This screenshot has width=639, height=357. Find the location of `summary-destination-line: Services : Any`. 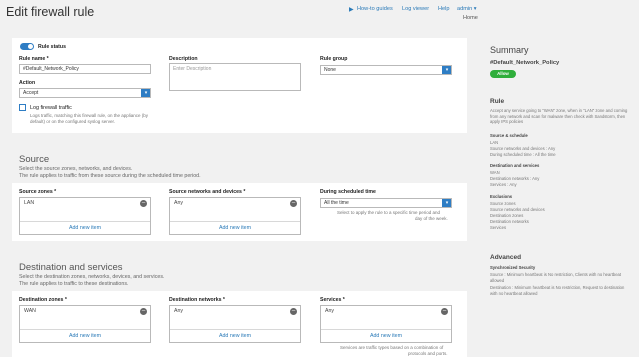

summary-destination-line: Services : Any is located at coordinates (503, 184).